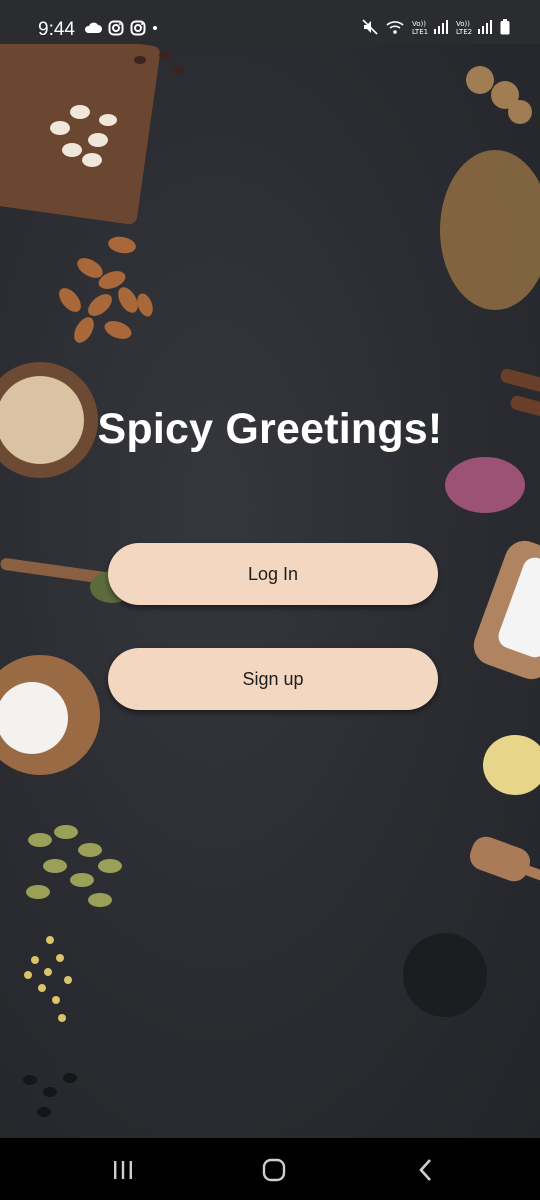 The image size is (540, 1200). I want to click on page-title: Spicy Greetings!, so click(270, 429).